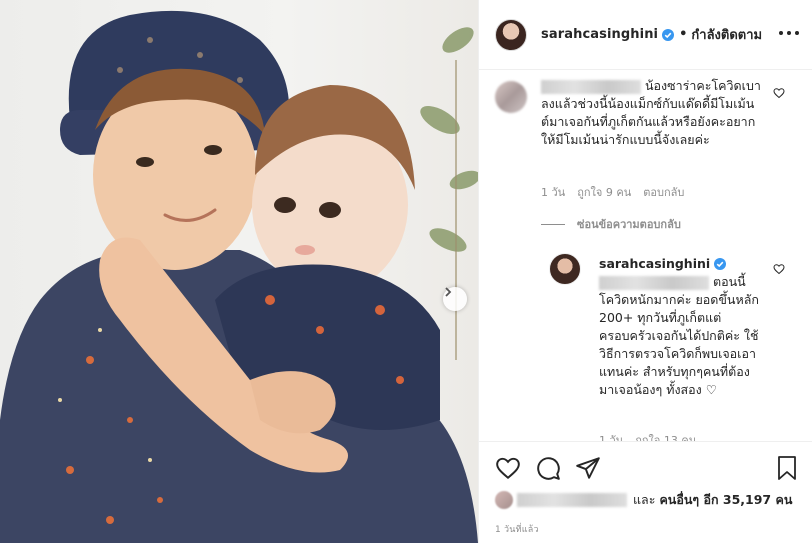  I want to click on mentioned-username, so click(654, 282).